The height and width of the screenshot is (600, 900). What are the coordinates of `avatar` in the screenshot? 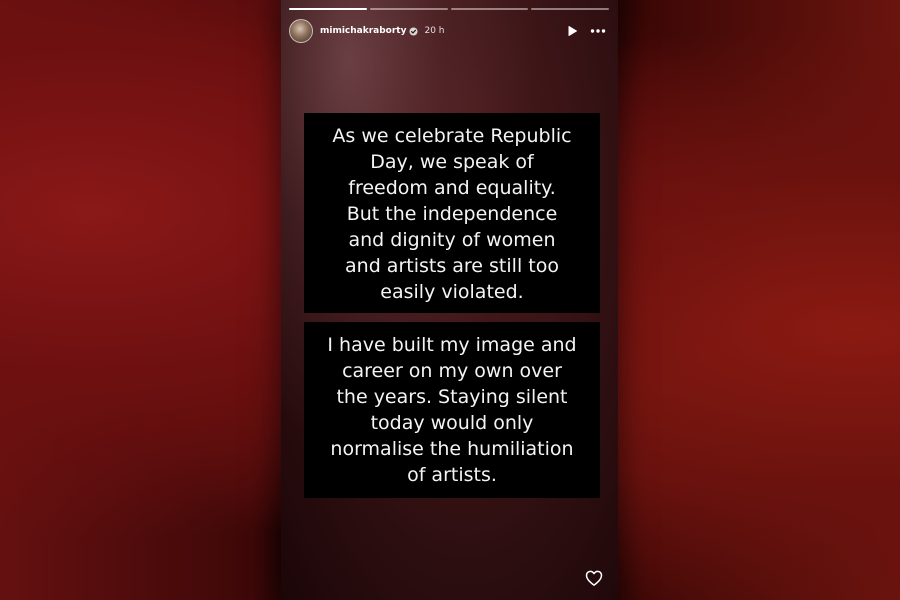 It's located at (301, 31).